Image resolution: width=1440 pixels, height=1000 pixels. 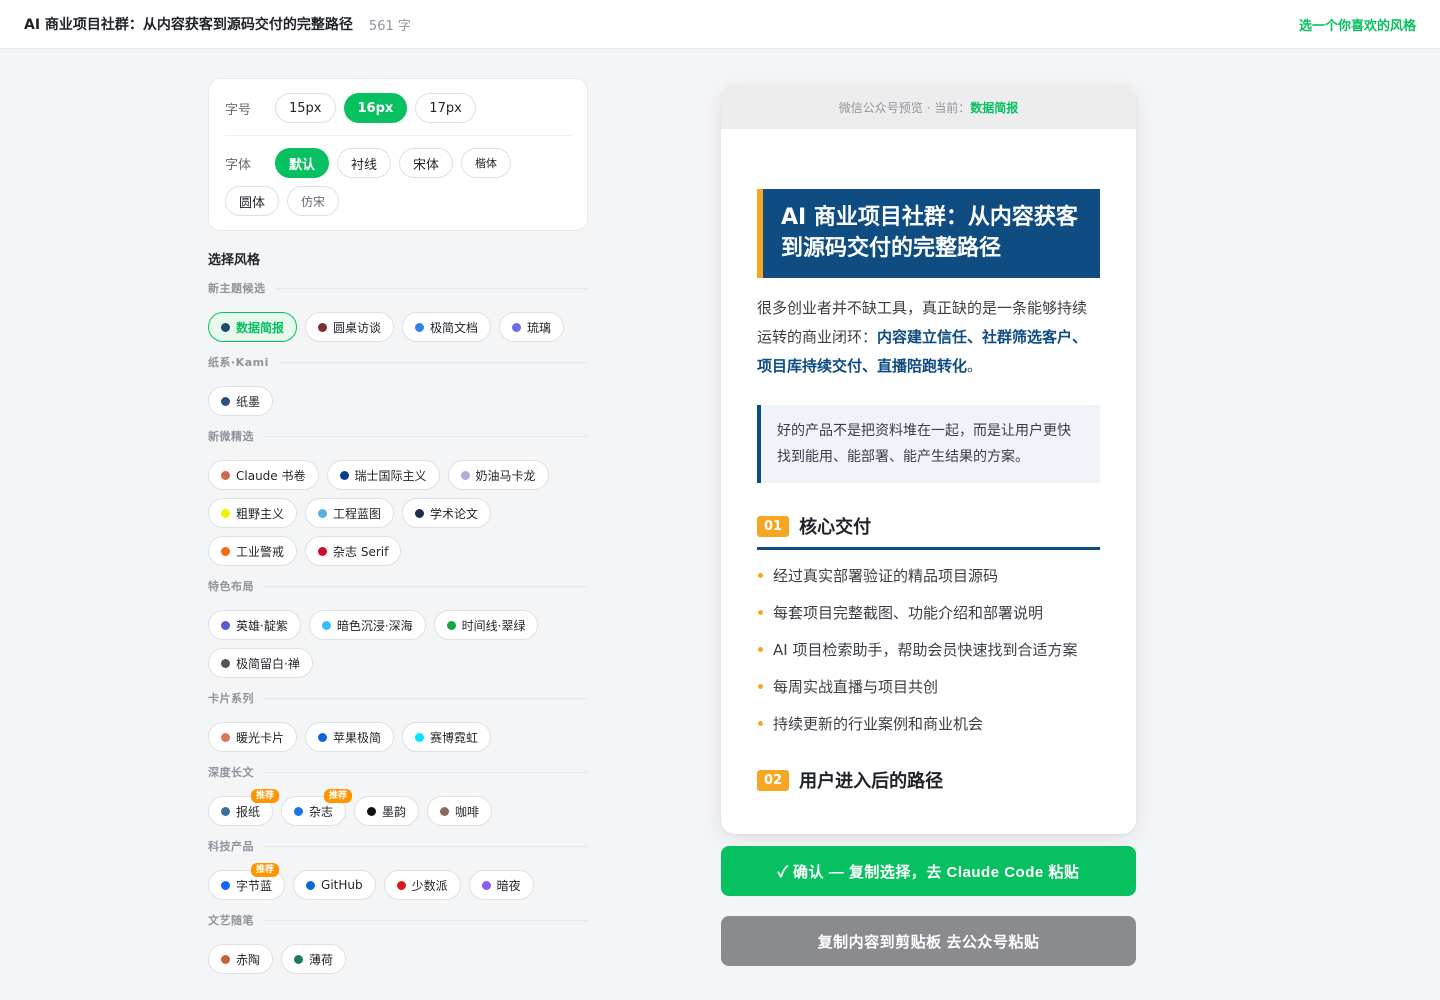 I want to click on font-option-fangsong: 仿宋, so click(x=313, y=201).